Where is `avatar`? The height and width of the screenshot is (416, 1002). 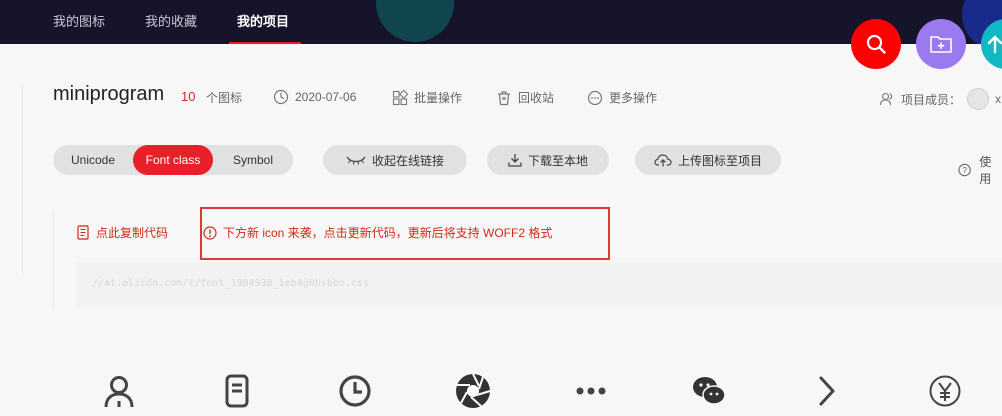 avatar is located at coordinates (978, 99).